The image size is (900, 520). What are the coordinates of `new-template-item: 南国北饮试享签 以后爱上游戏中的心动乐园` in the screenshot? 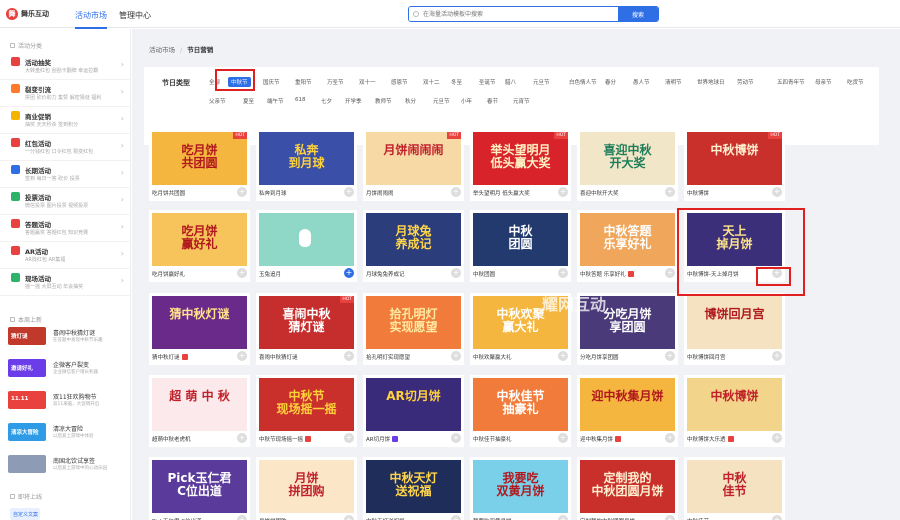 It's located at (68, 464).